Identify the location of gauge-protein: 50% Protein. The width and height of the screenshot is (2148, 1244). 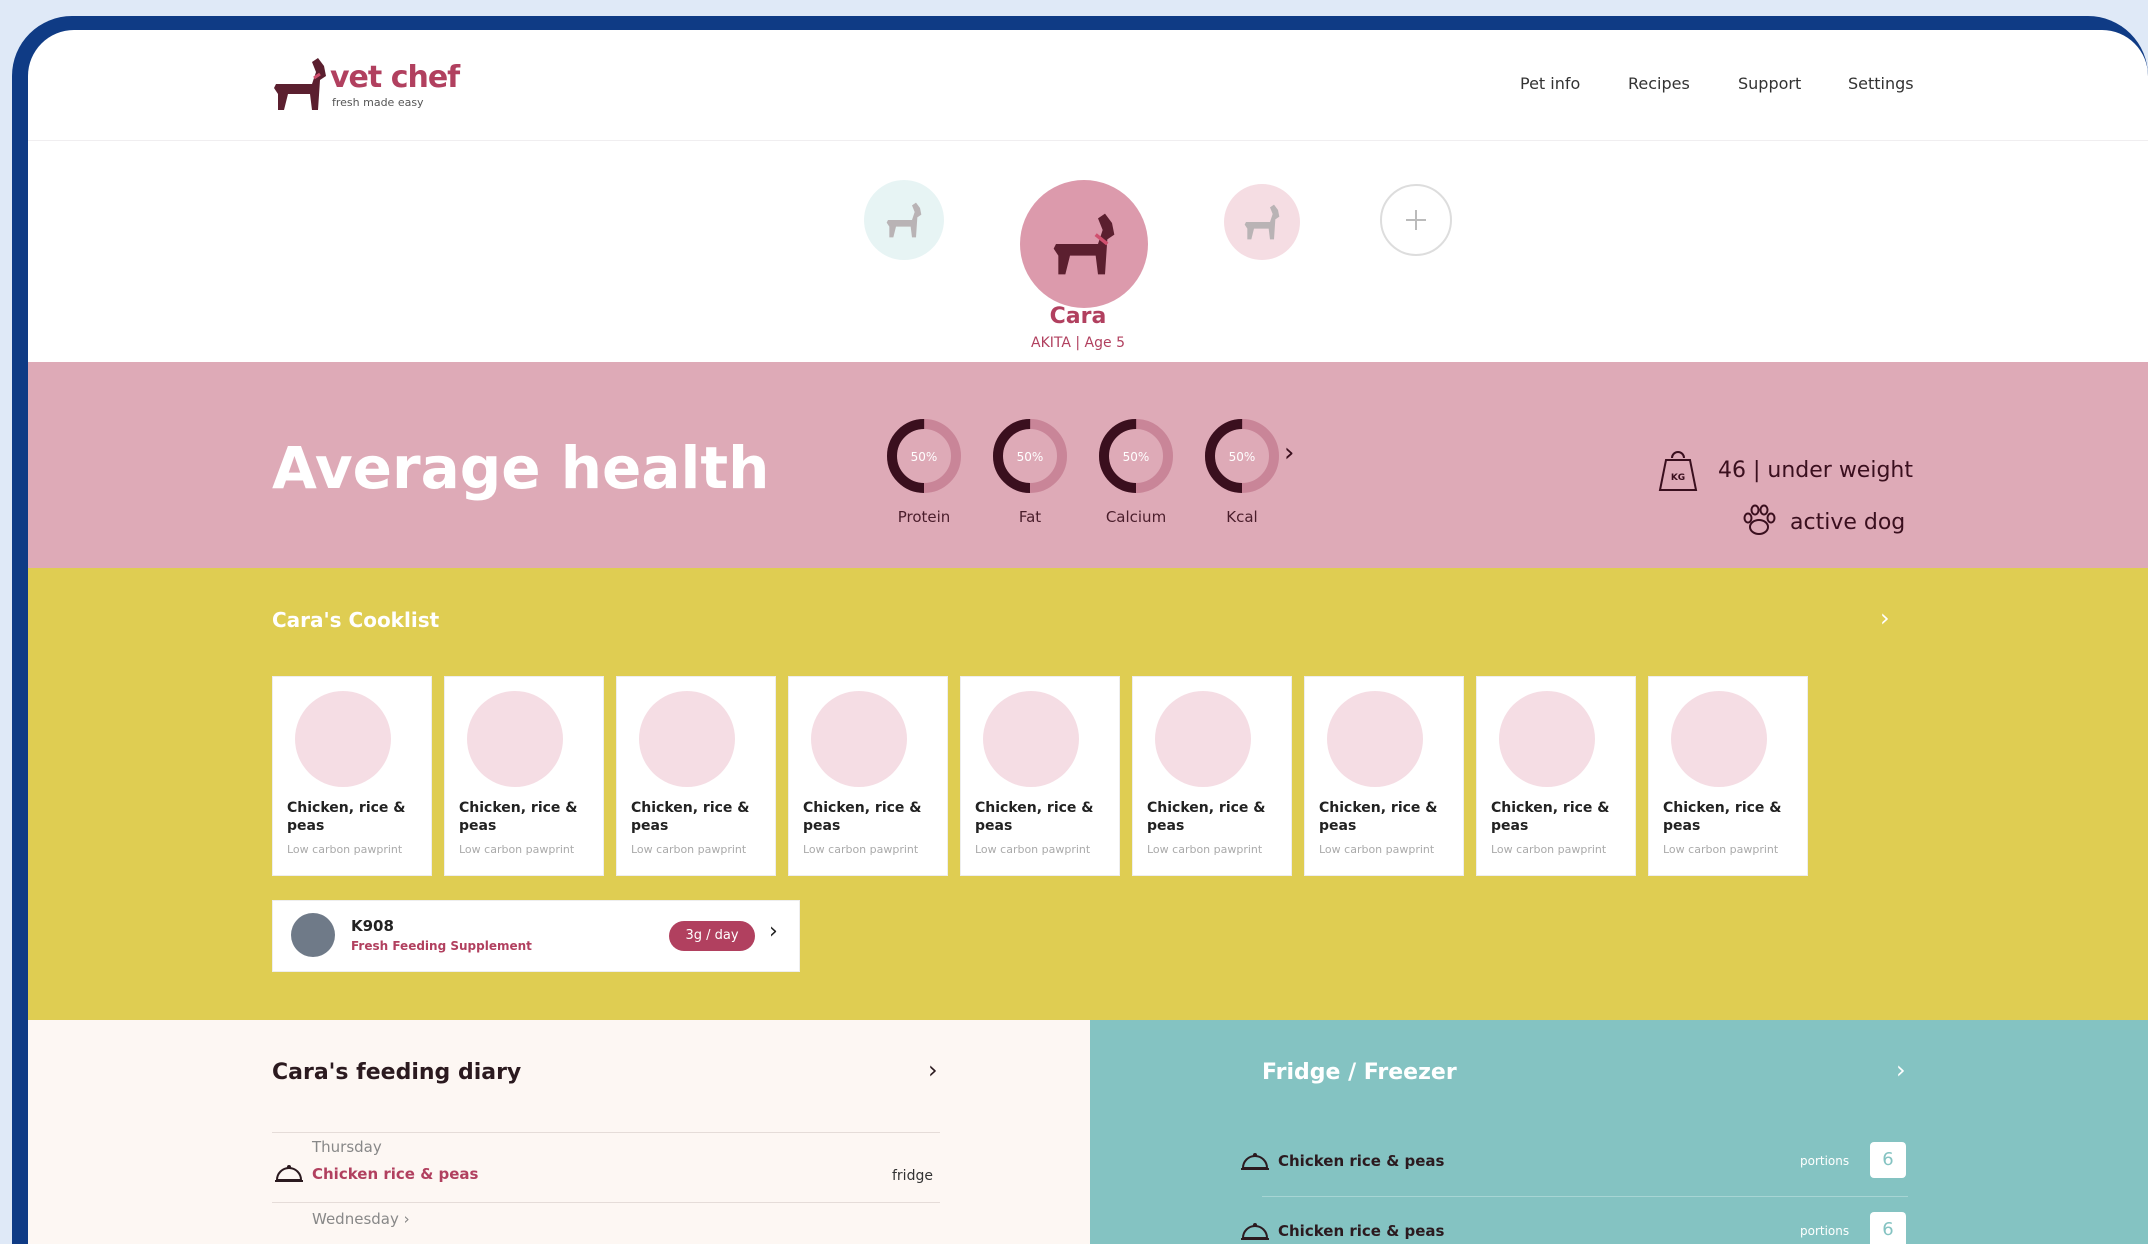
(924, 472).